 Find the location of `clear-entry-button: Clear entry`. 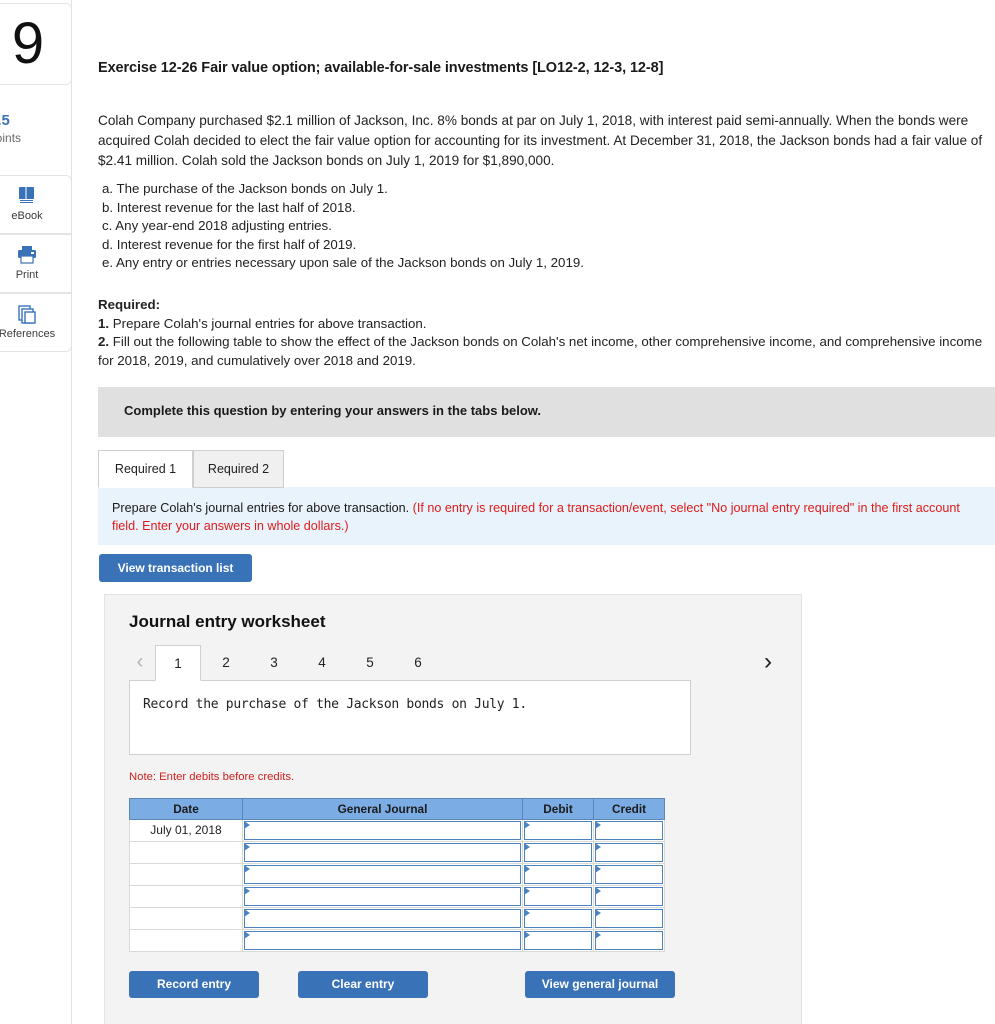

clear-entry-button: Clear entry is located at coordinates (363, 984).